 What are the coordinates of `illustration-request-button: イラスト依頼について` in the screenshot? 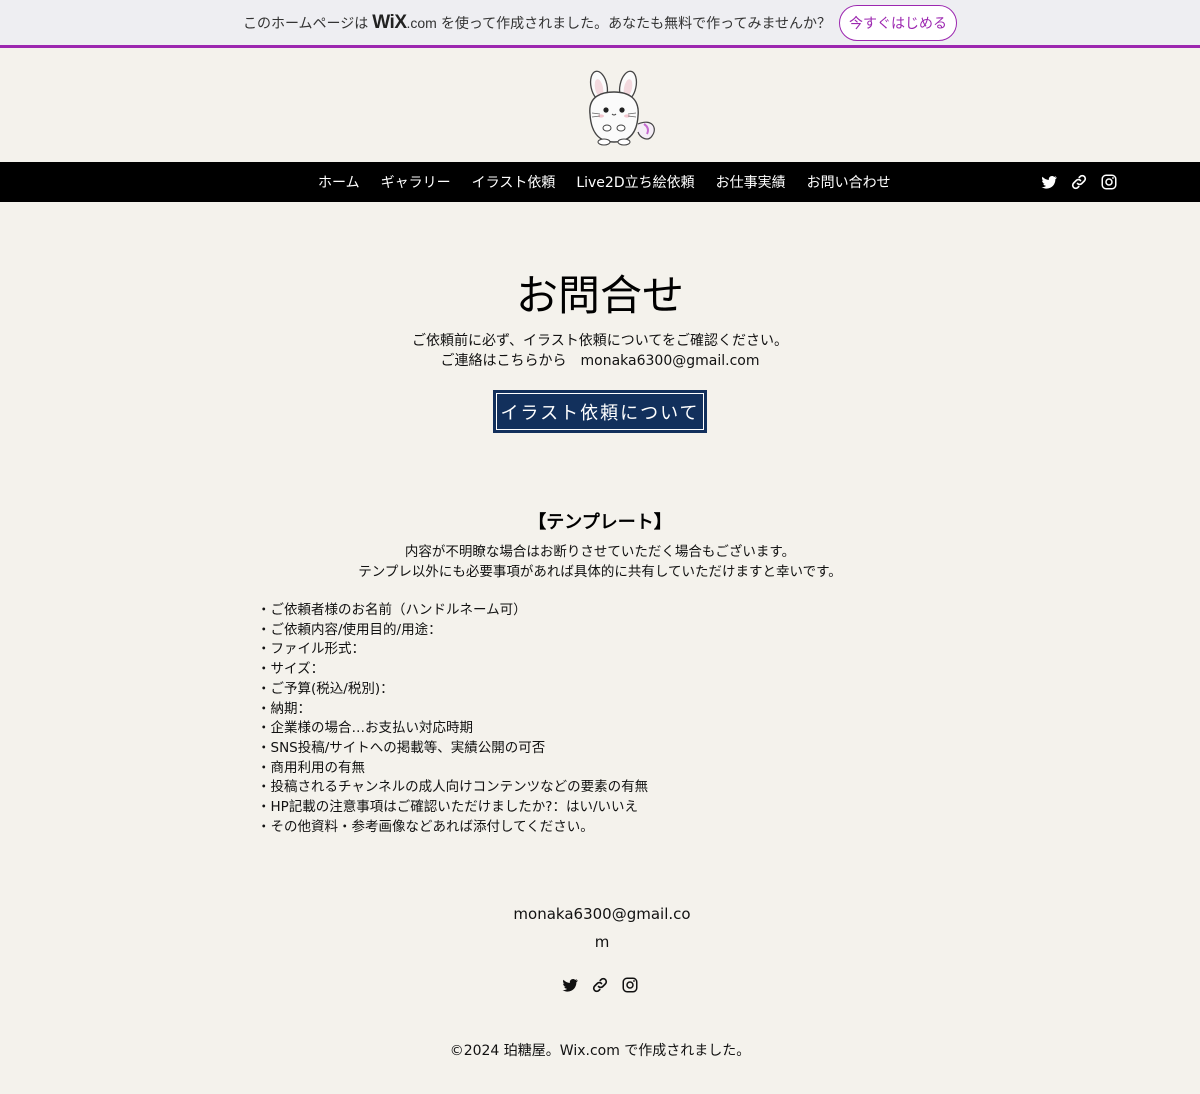 It's located at (600, 411).